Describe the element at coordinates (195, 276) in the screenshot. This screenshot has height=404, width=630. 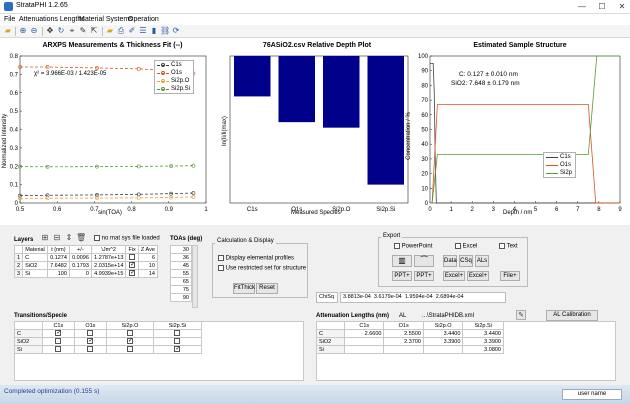
I see `toas-scrollbar` at that location.